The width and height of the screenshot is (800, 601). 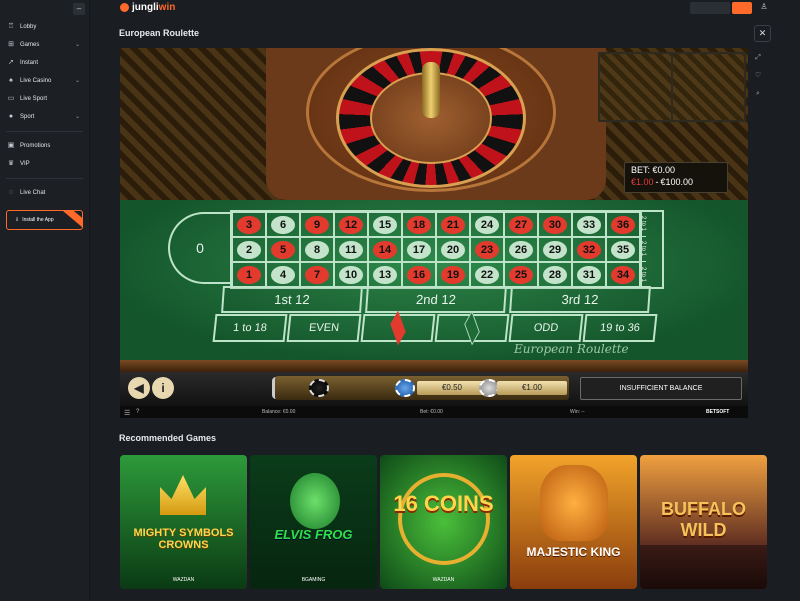 I want to click on sidebar-item-vip: ♛ VIP, so click(x=44, y=164).